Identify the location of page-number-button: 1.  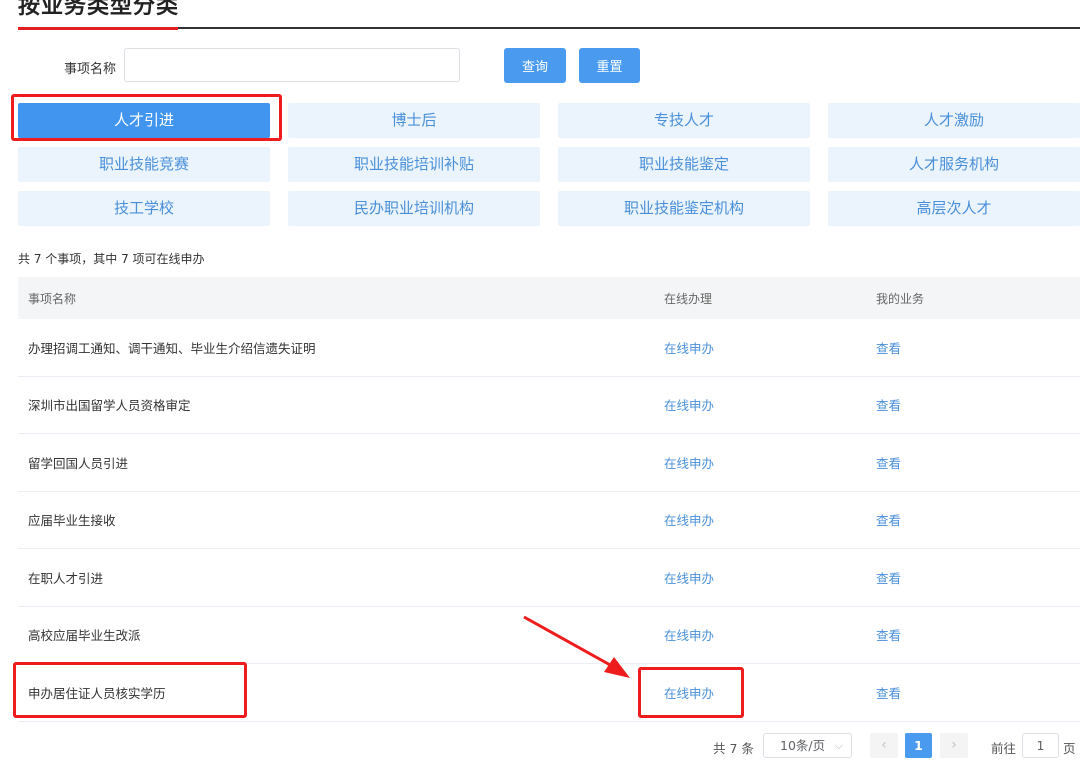
(918, 745).